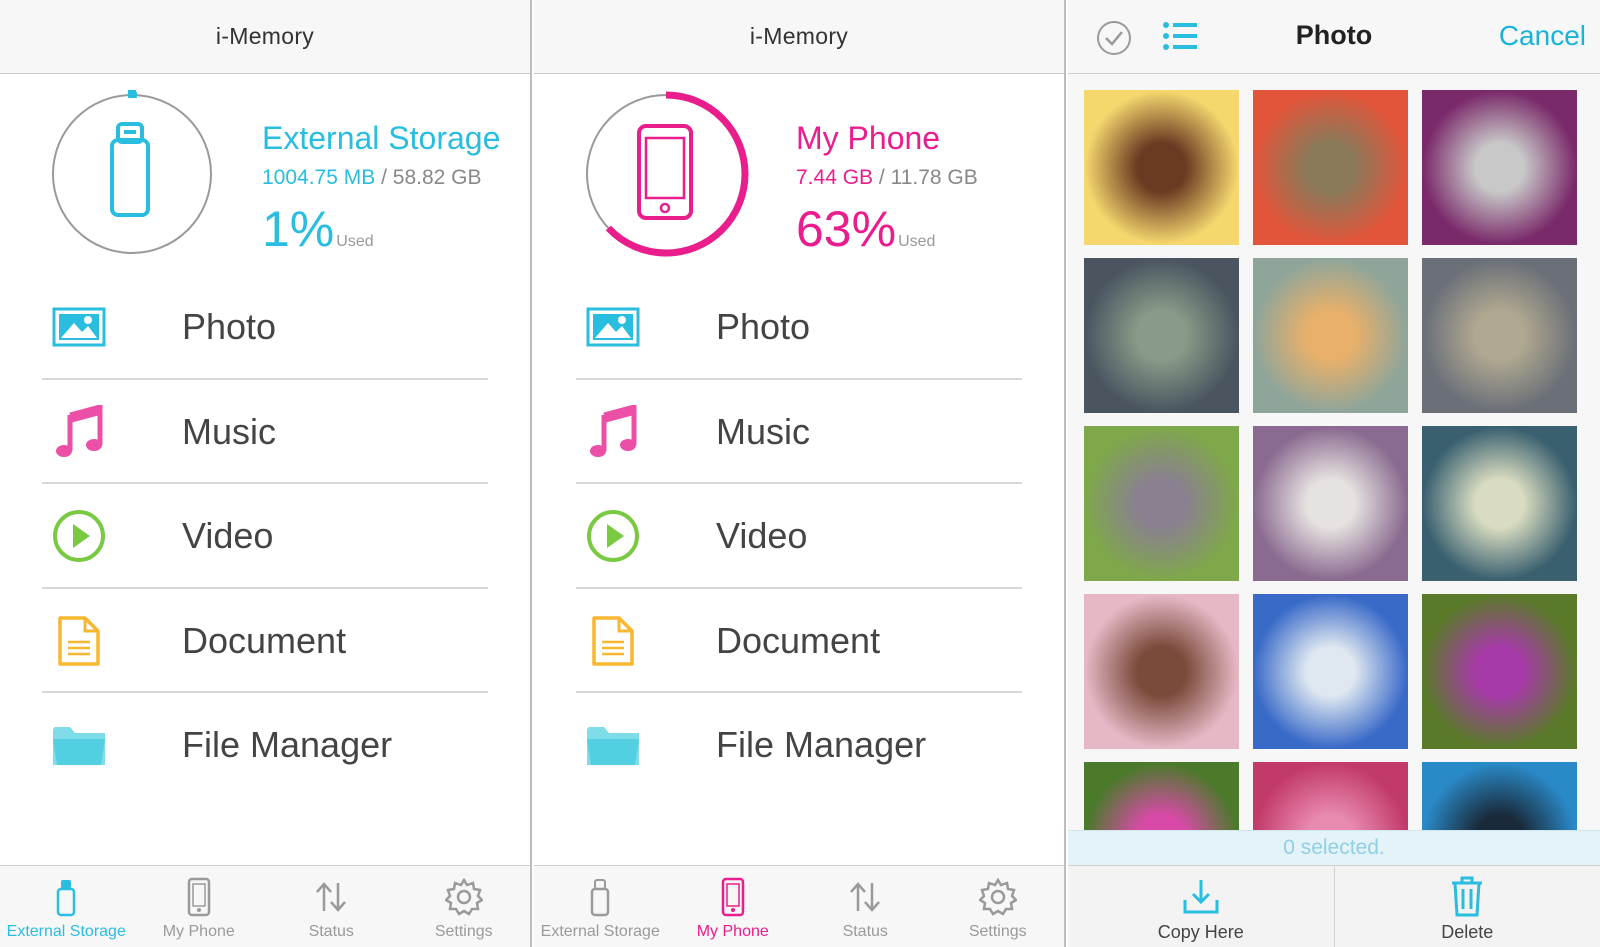 The image size is (1600, 947). Describe the element at coordinates (762, 536) in the screenshot. I see `menu-item-label: Video` at that location.